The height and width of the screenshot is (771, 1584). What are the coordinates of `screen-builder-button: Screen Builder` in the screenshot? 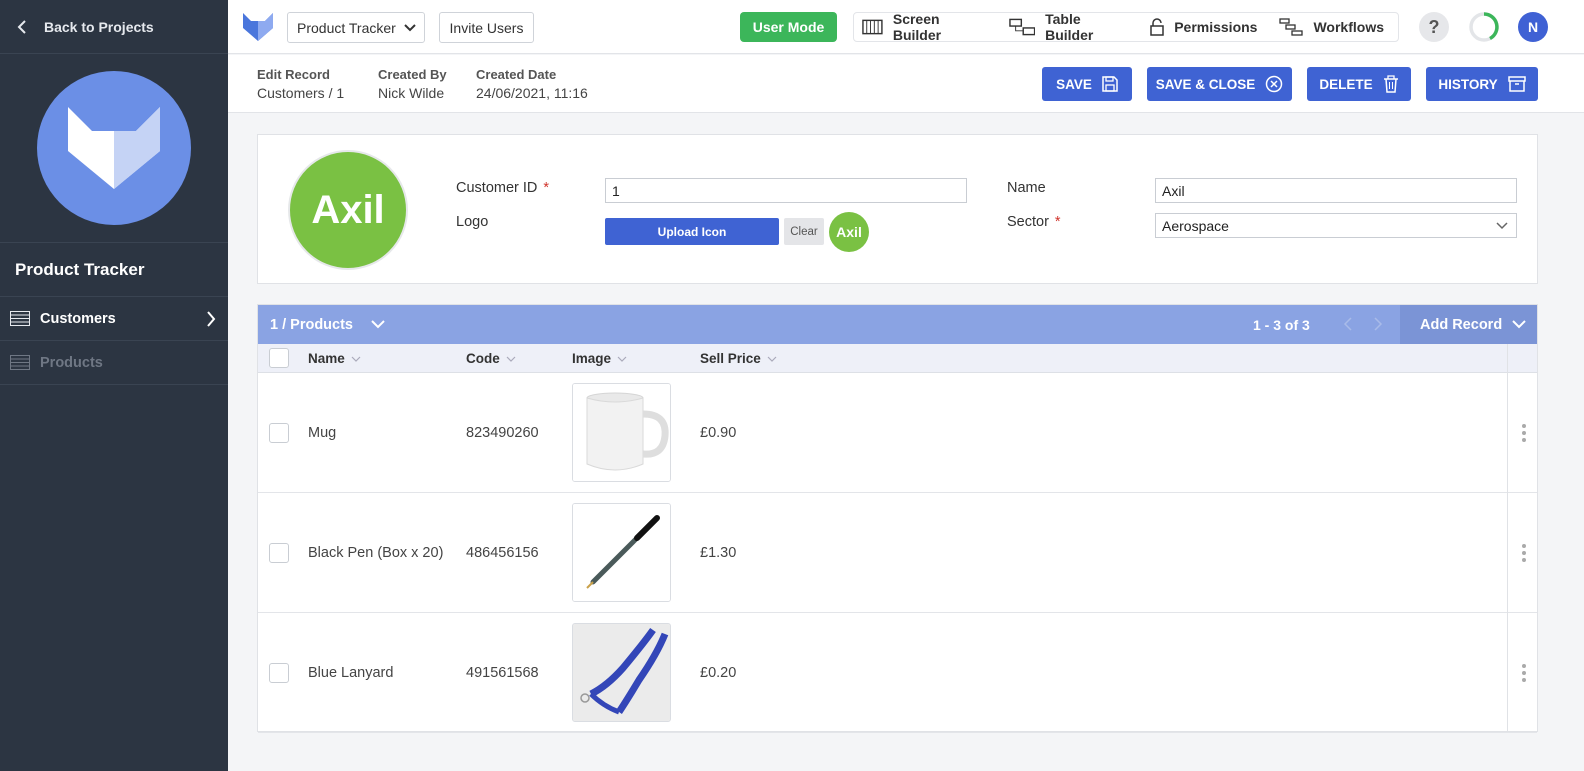 It's located at (924, 27).